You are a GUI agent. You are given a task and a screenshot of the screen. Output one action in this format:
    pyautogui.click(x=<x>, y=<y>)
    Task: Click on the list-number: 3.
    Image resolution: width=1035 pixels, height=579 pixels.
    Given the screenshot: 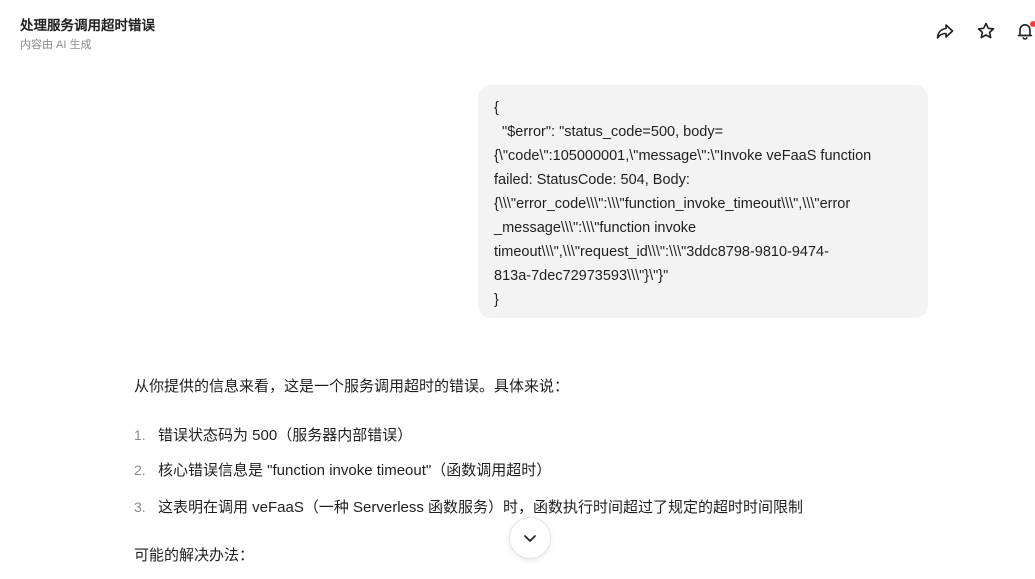 What is the action you would take?
    pyautogui.click(x=140, y=507)
    